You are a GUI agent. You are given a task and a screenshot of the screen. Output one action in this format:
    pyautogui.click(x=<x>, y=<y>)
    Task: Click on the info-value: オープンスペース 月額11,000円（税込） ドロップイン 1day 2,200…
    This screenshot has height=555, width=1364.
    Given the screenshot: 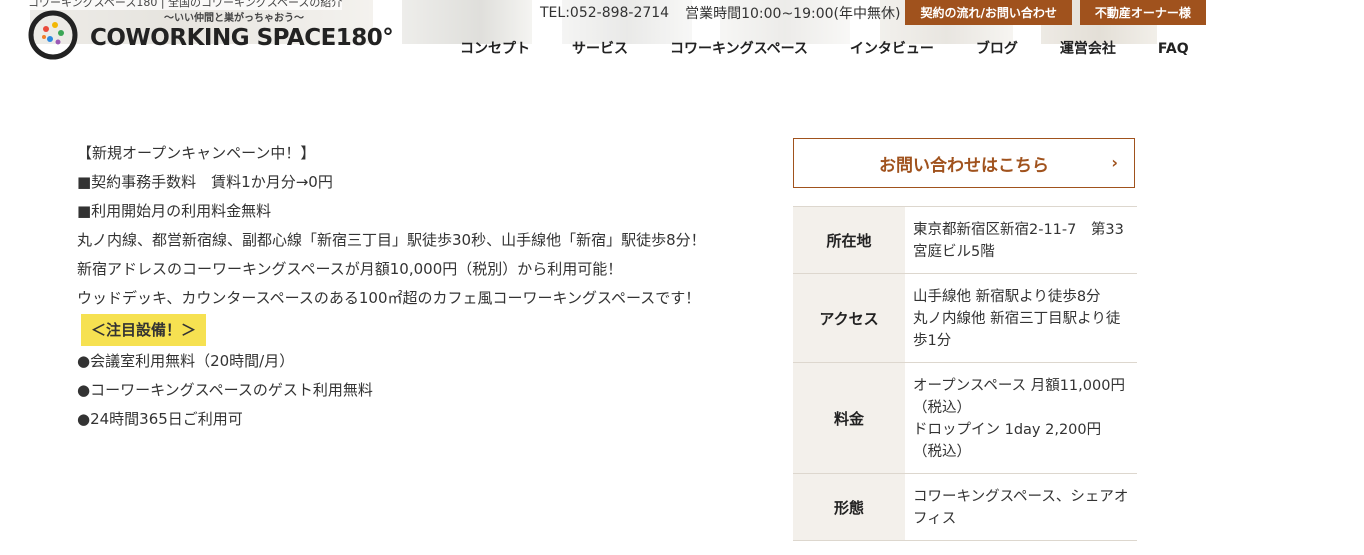 What is the action you would take?
    pyautogui.click(x=1021, y=418)
    